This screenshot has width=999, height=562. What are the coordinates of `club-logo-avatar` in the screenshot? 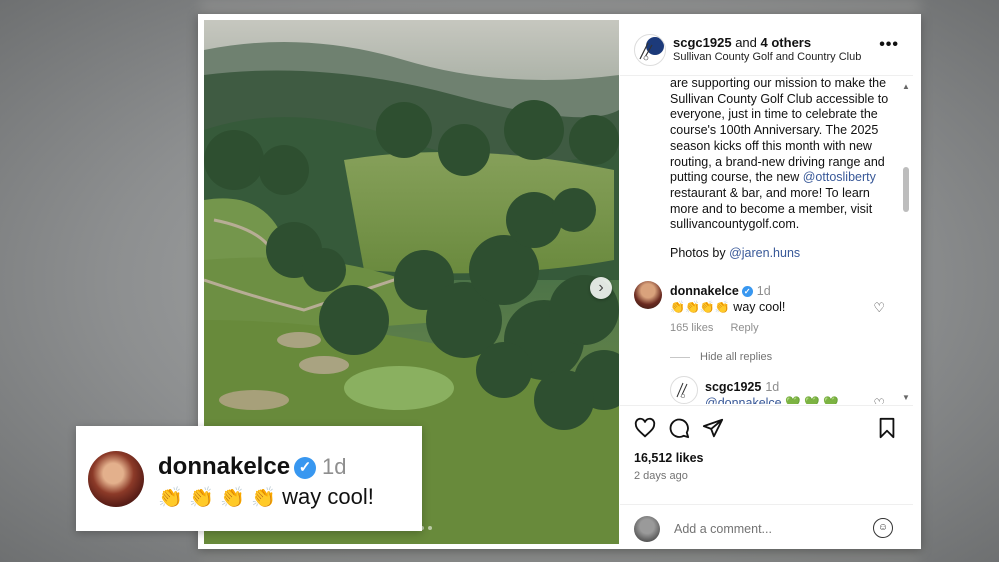 It's located at (650, 50).